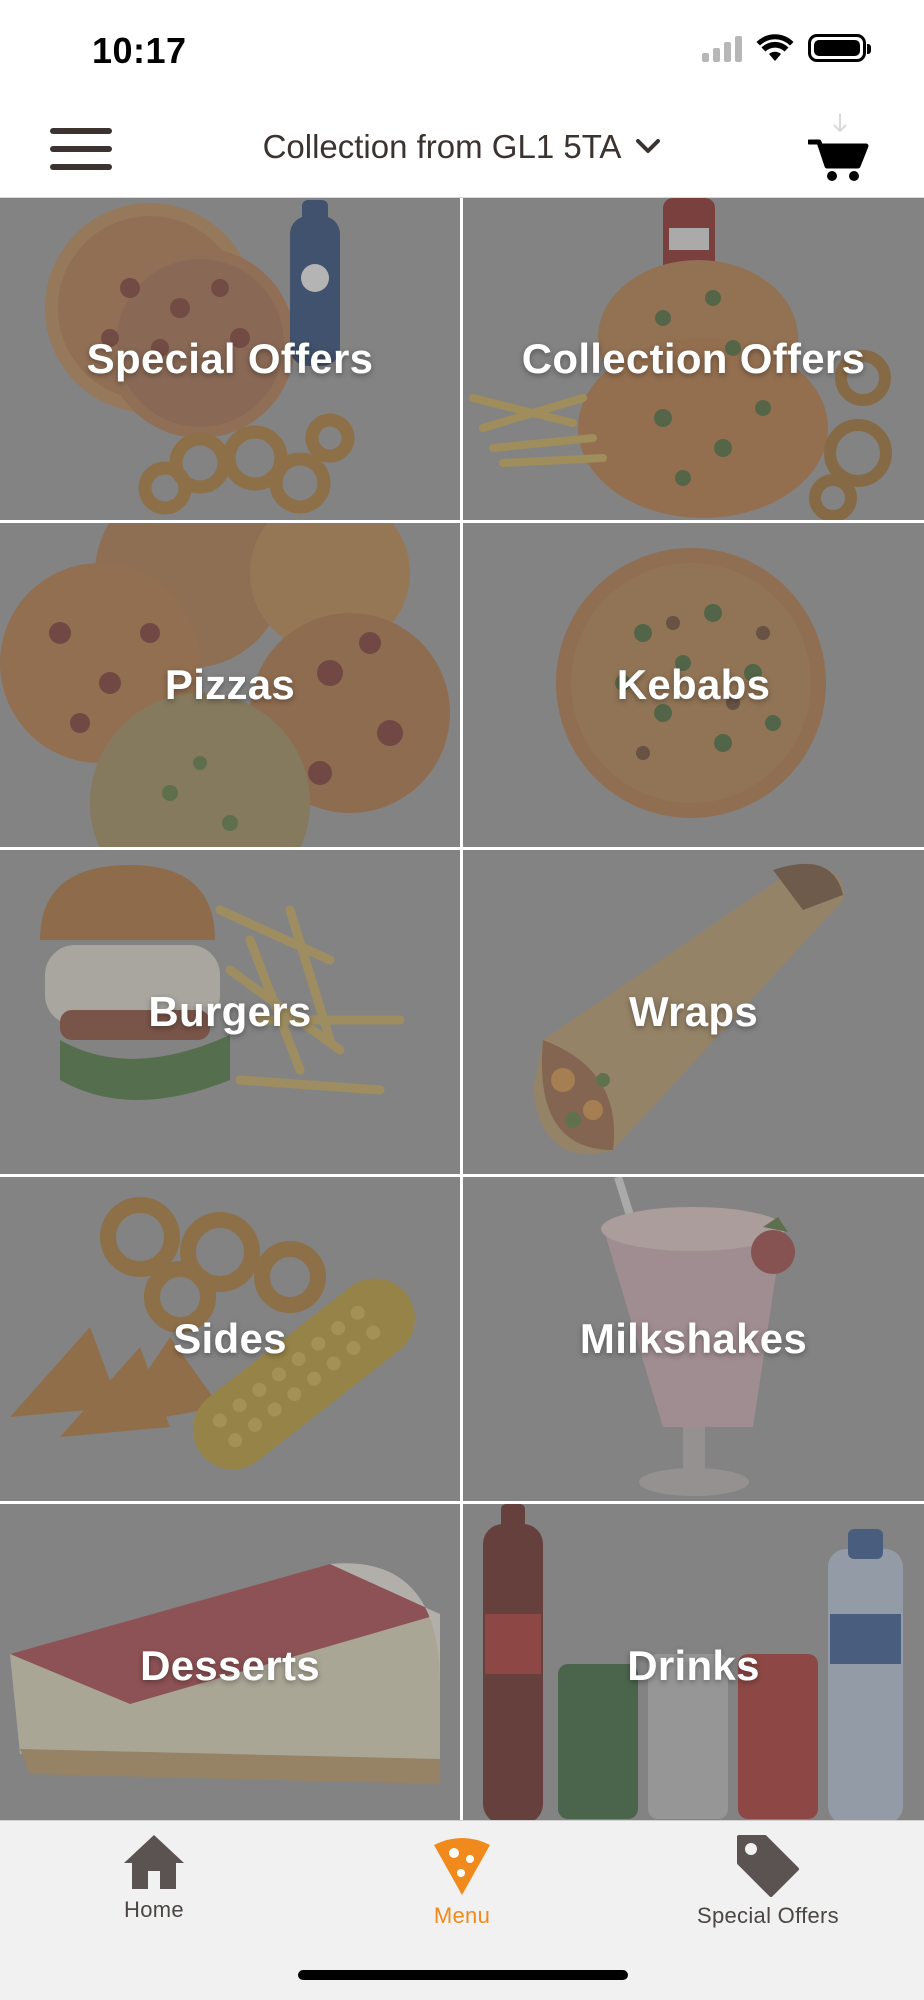  I want to click on wifi-icon, so click(775, 47).